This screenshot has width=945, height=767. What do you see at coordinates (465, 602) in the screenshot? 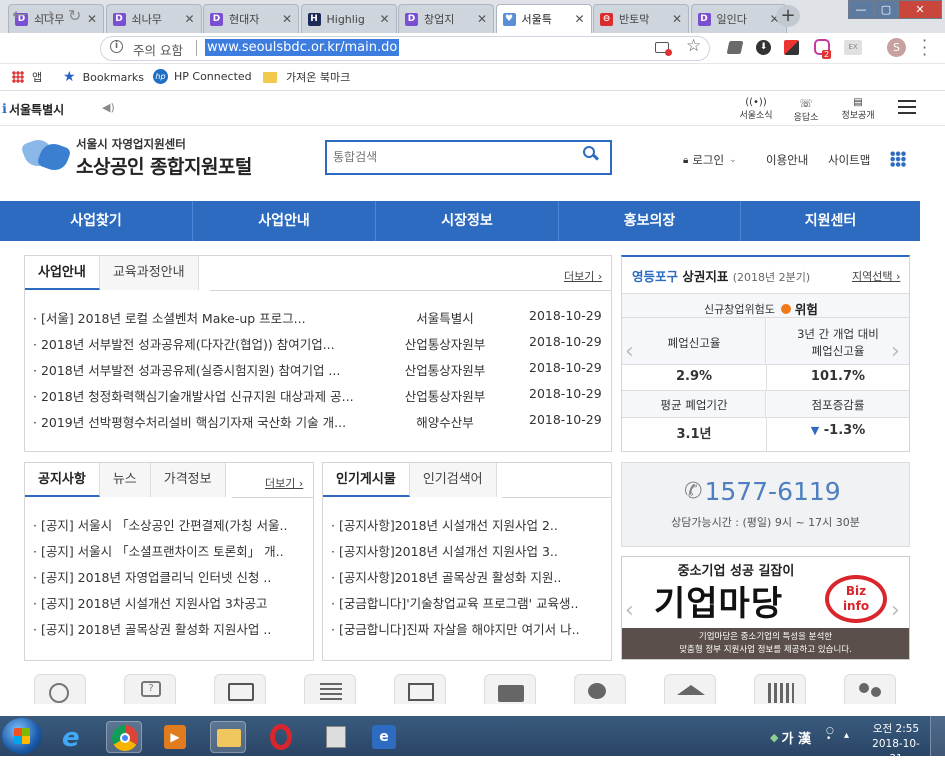
I see `list-item: · [궁금합니다]'기술창업교육 프로그램' 교육생..` at bounding box center [465, 602].